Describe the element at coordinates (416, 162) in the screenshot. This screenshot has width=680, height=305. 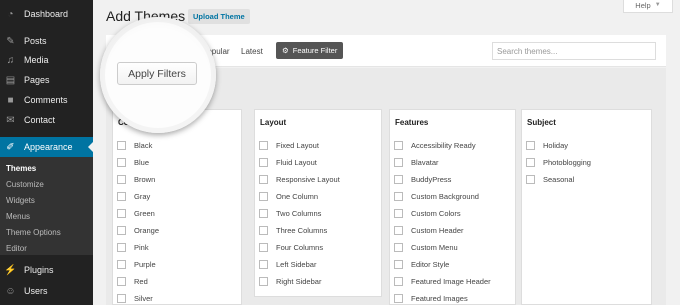
I see `filter-option: Blavatar` at that location.